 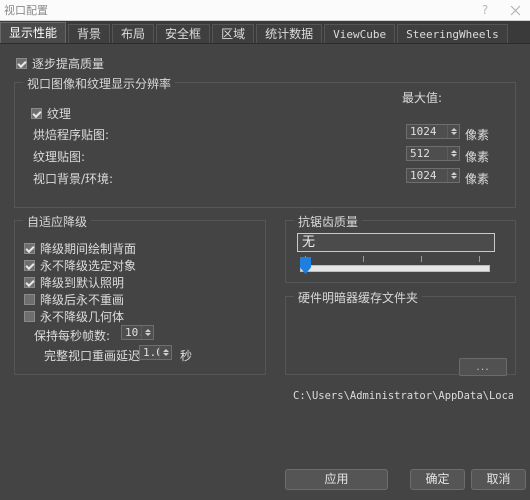 What do you see at coordinates (420, 153) in the screenshot?
I see `spinner-texture-map-value: 512` at bounding box center [420, 153].